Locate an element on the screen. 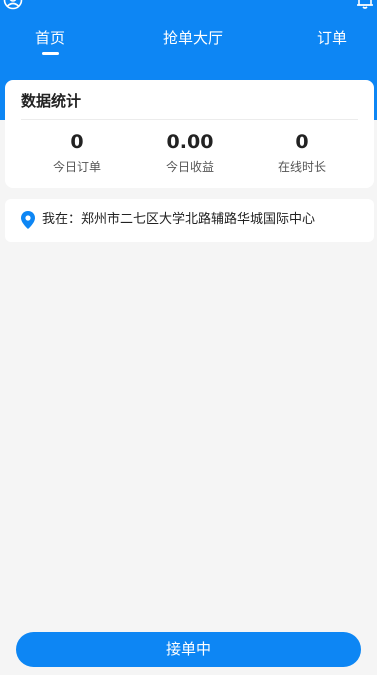  stat-online-time: 0 在线时长 is located at coordinates (302, 152).